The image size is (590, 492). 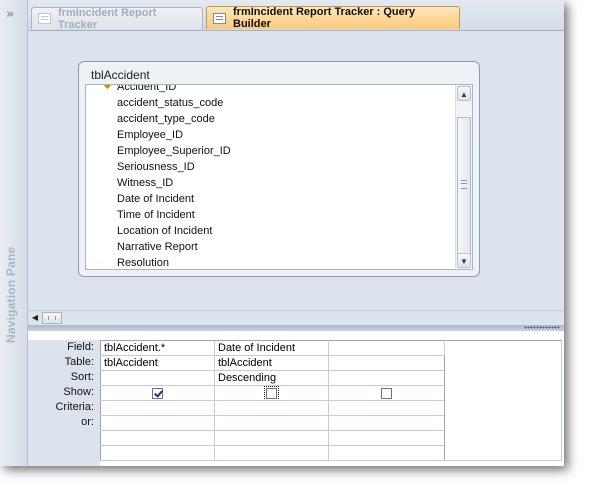 What do you see at coordinates (271, 103) in the screenshot?
I see `field-item-accident-status-code: accident_status_code` at bounding box center [271, 103].